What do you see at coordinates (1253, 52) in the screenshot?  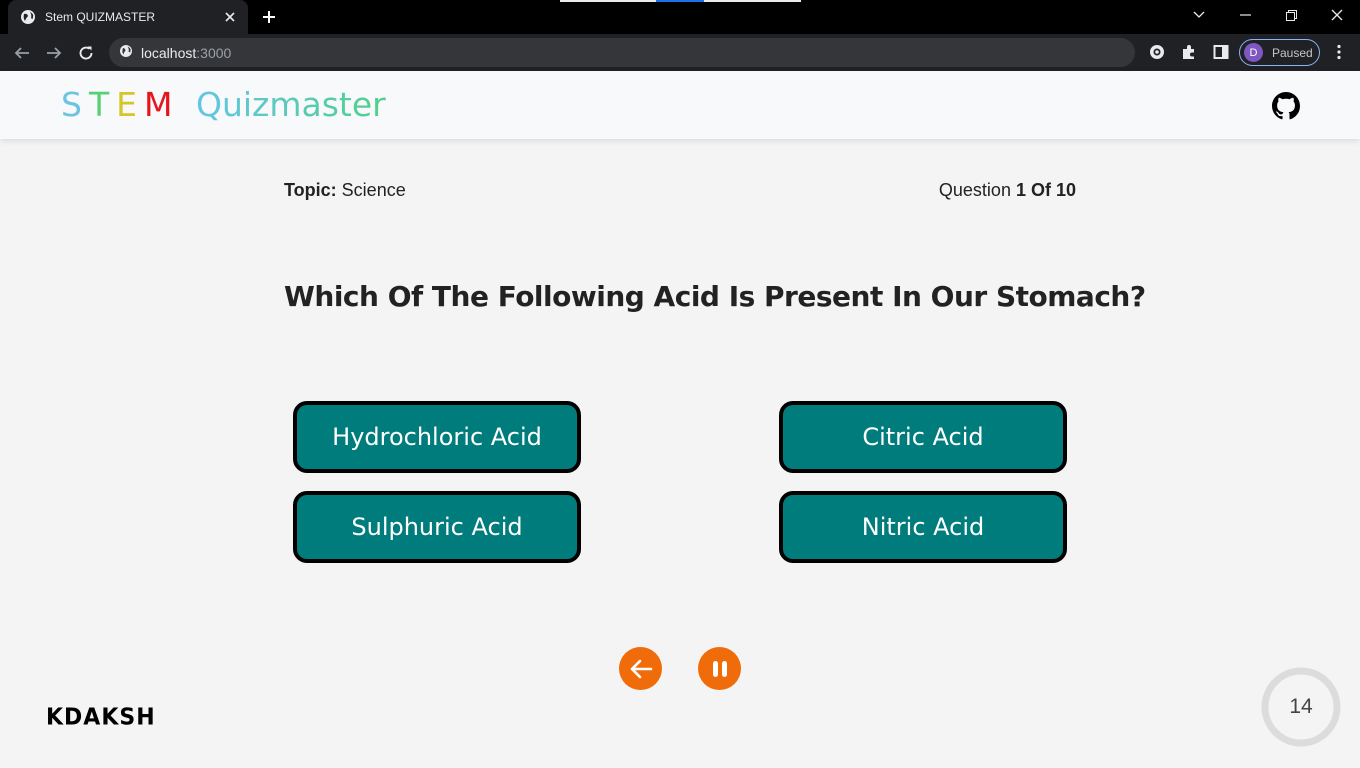 I see `avatar: D` at bounding box center [1253, 52].